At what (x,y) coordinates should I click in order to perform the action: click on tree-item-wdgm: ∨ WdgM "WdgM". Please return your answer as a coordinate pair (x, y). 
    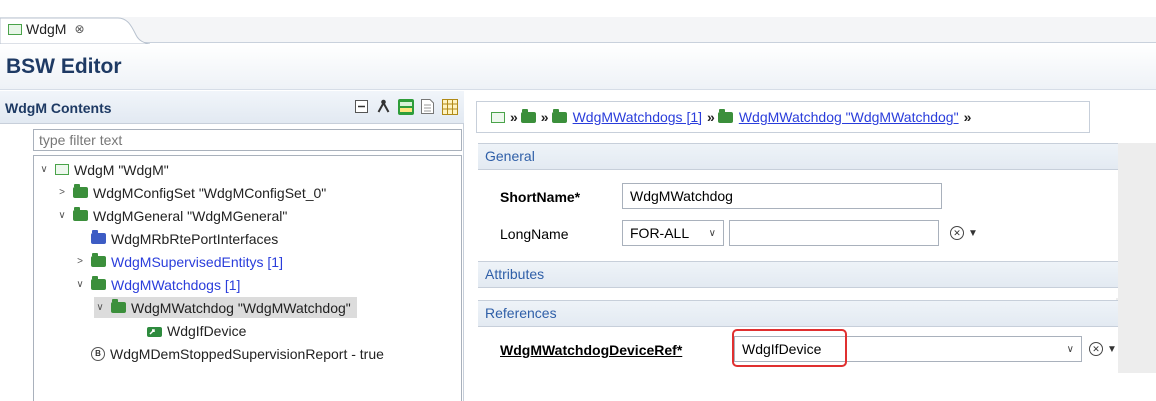
    Looking at the image, I should click on (103, 169).